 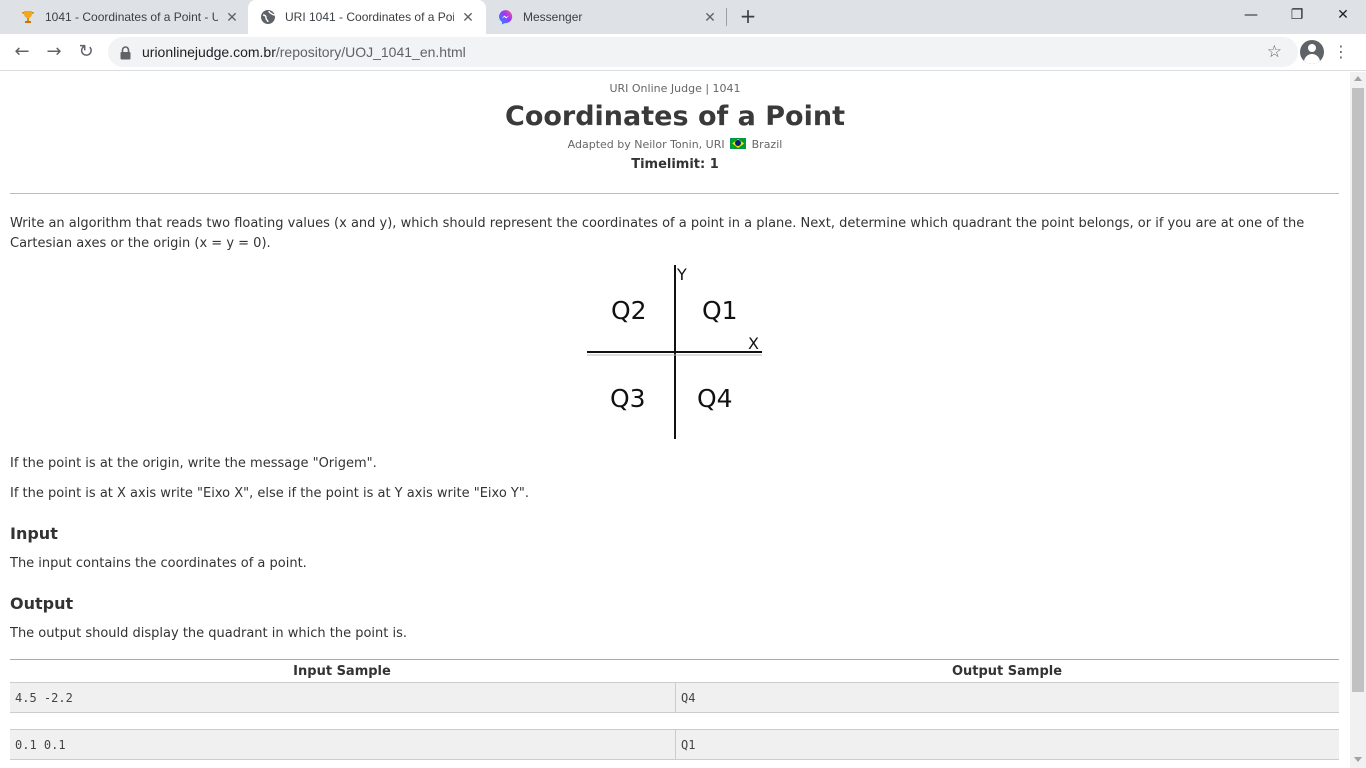 What do you see at coordinates (1297, 15) in the screenshot?
I see `restore-icon: ❐` at bounding box center [1297, 15].